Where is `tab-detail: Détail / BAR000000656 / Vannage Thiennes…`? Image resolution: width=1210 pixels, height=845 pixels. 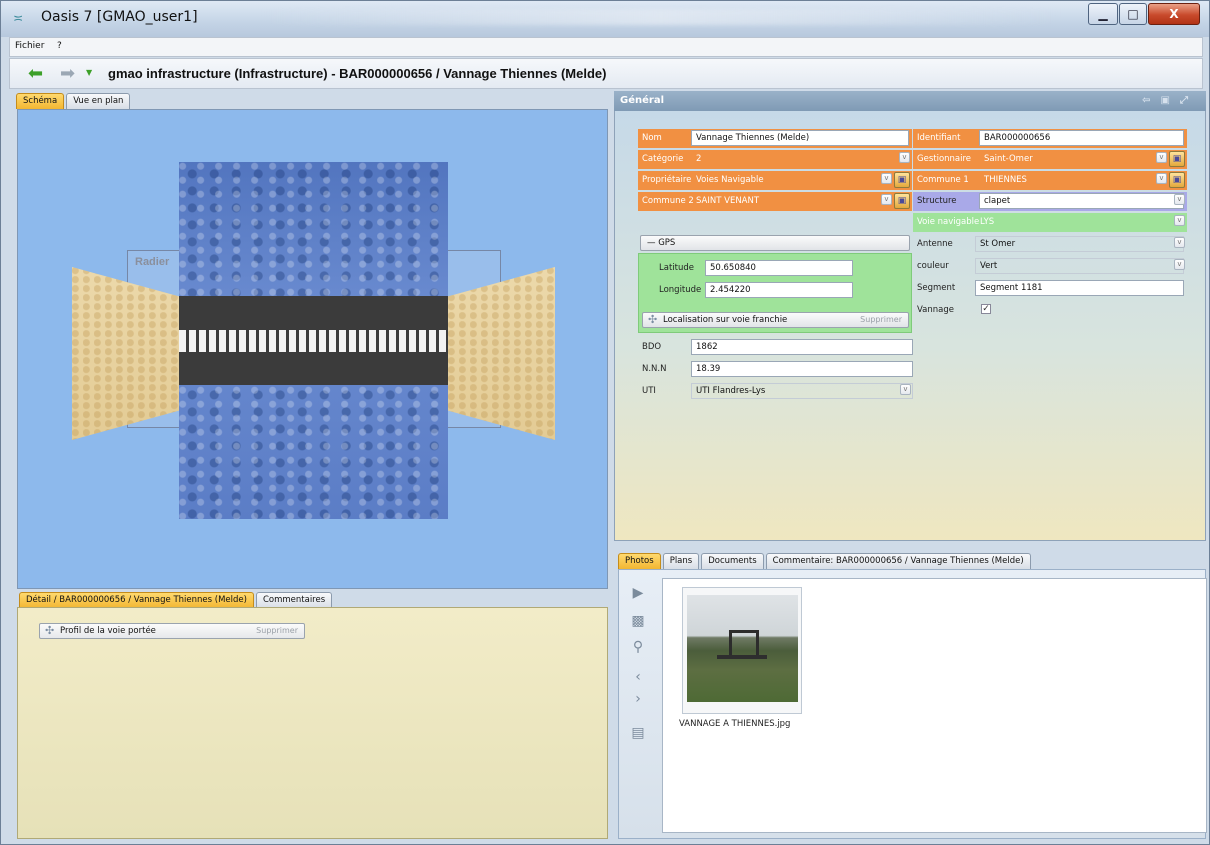 tab-detail: Détail / BAR000000656 / Vannage Thiennes… is located at coordinates (136, 600).